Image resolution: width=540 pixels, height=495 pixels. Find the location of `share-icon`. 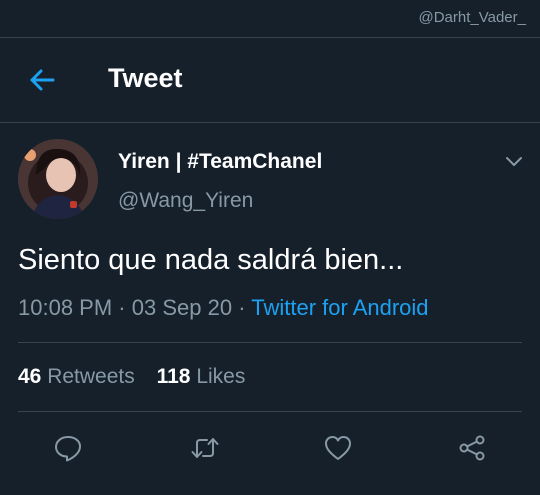

share-icon is located at coordinates (472, 448).